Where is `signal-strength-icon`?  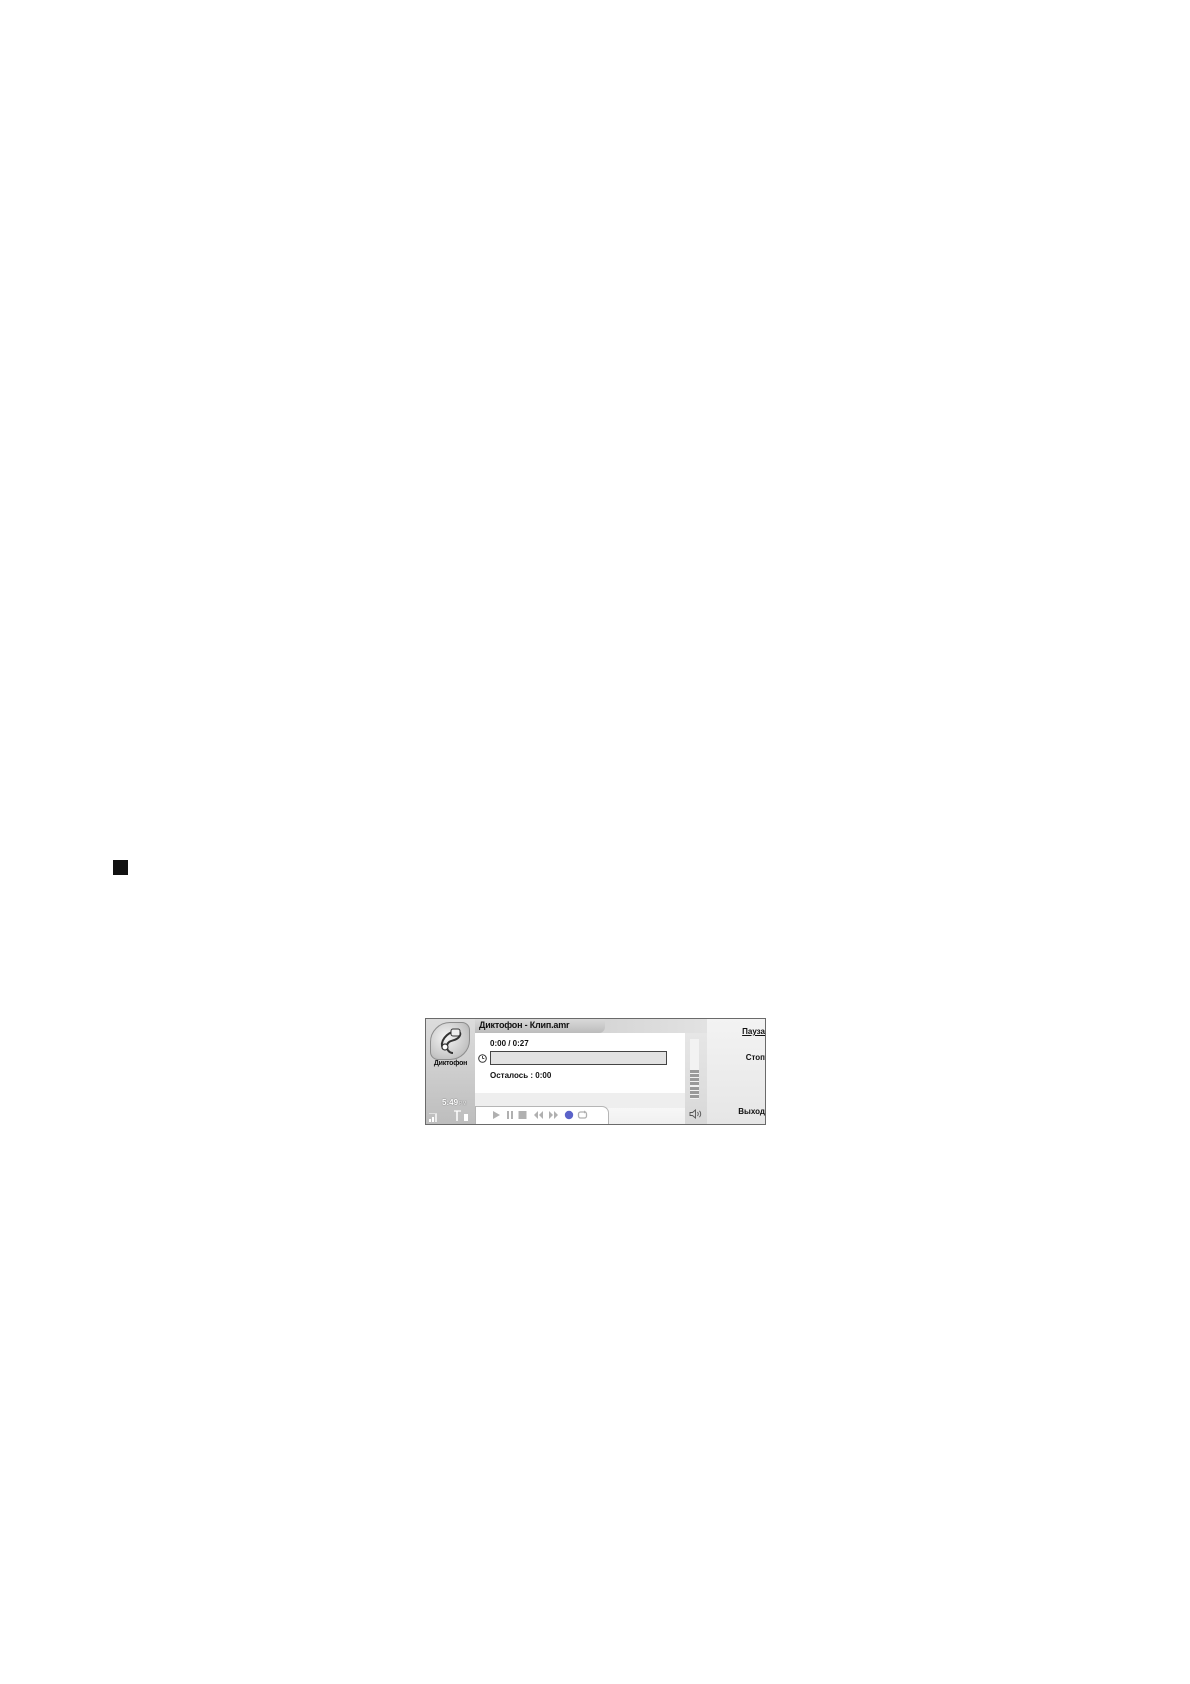 signal-strength-icon is located at coordinates (433, 1117).